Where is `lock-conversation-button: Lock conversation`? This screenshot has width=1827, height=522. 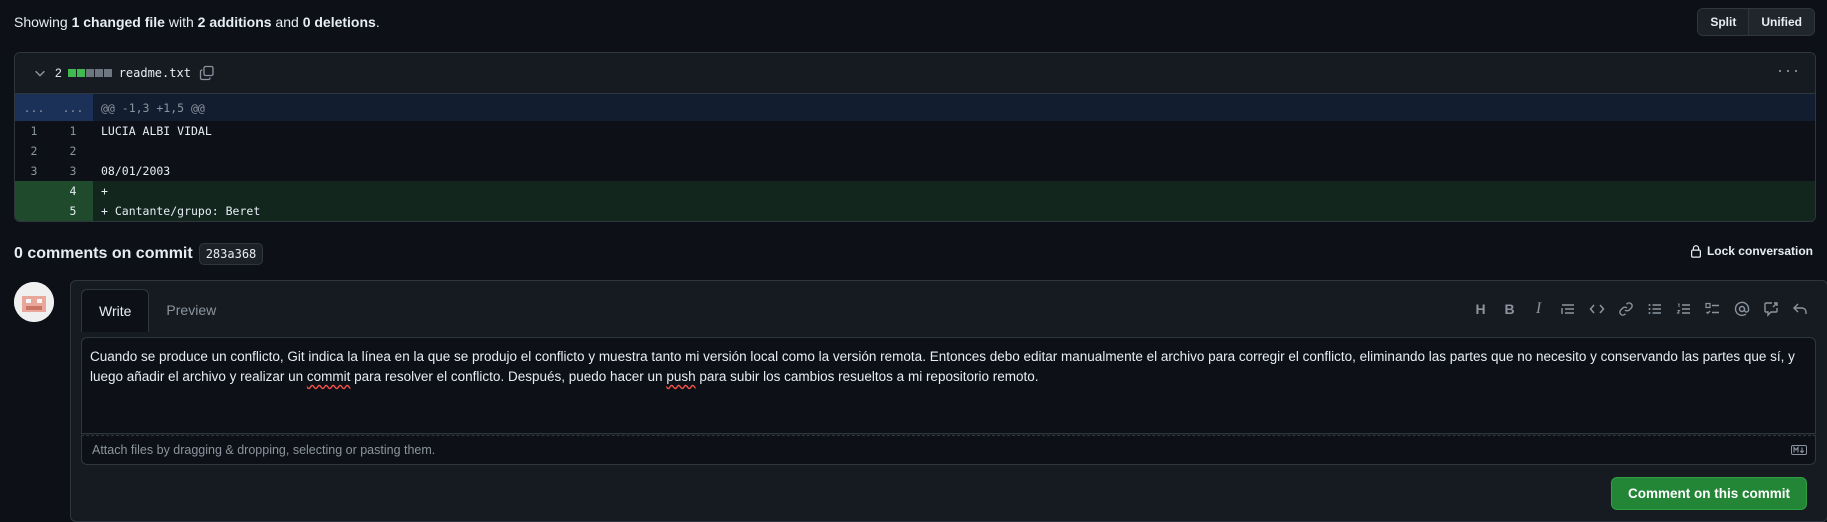
lock-conversation-button: Lock conversation is located at coordinates (1751, 251).